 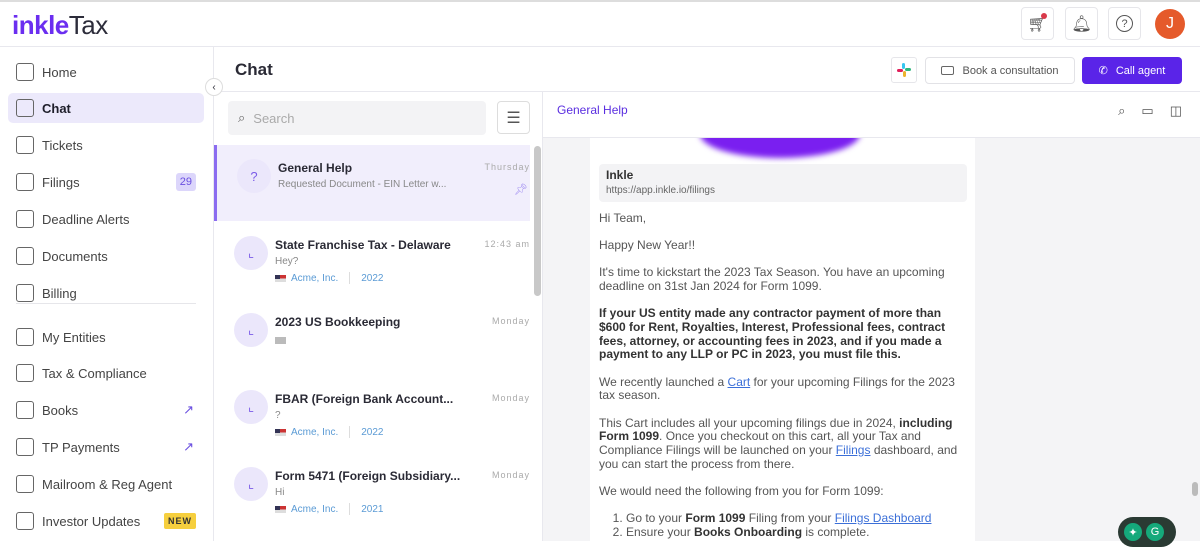 What do you see at coordinates (106, 182) in the screenshot?
I see `sidebar-item-filings: Filings 29` at bounding box center [106, 182].